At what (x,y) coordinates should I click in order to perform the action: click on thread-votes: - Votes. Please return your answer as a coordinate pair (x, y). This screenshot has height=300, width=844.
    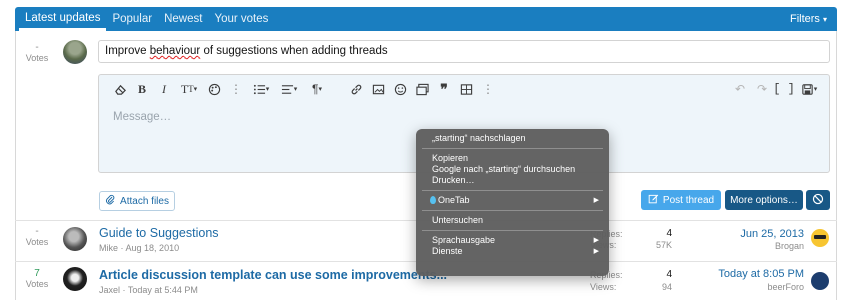
    Looking at the image, I should click on (37, 237).